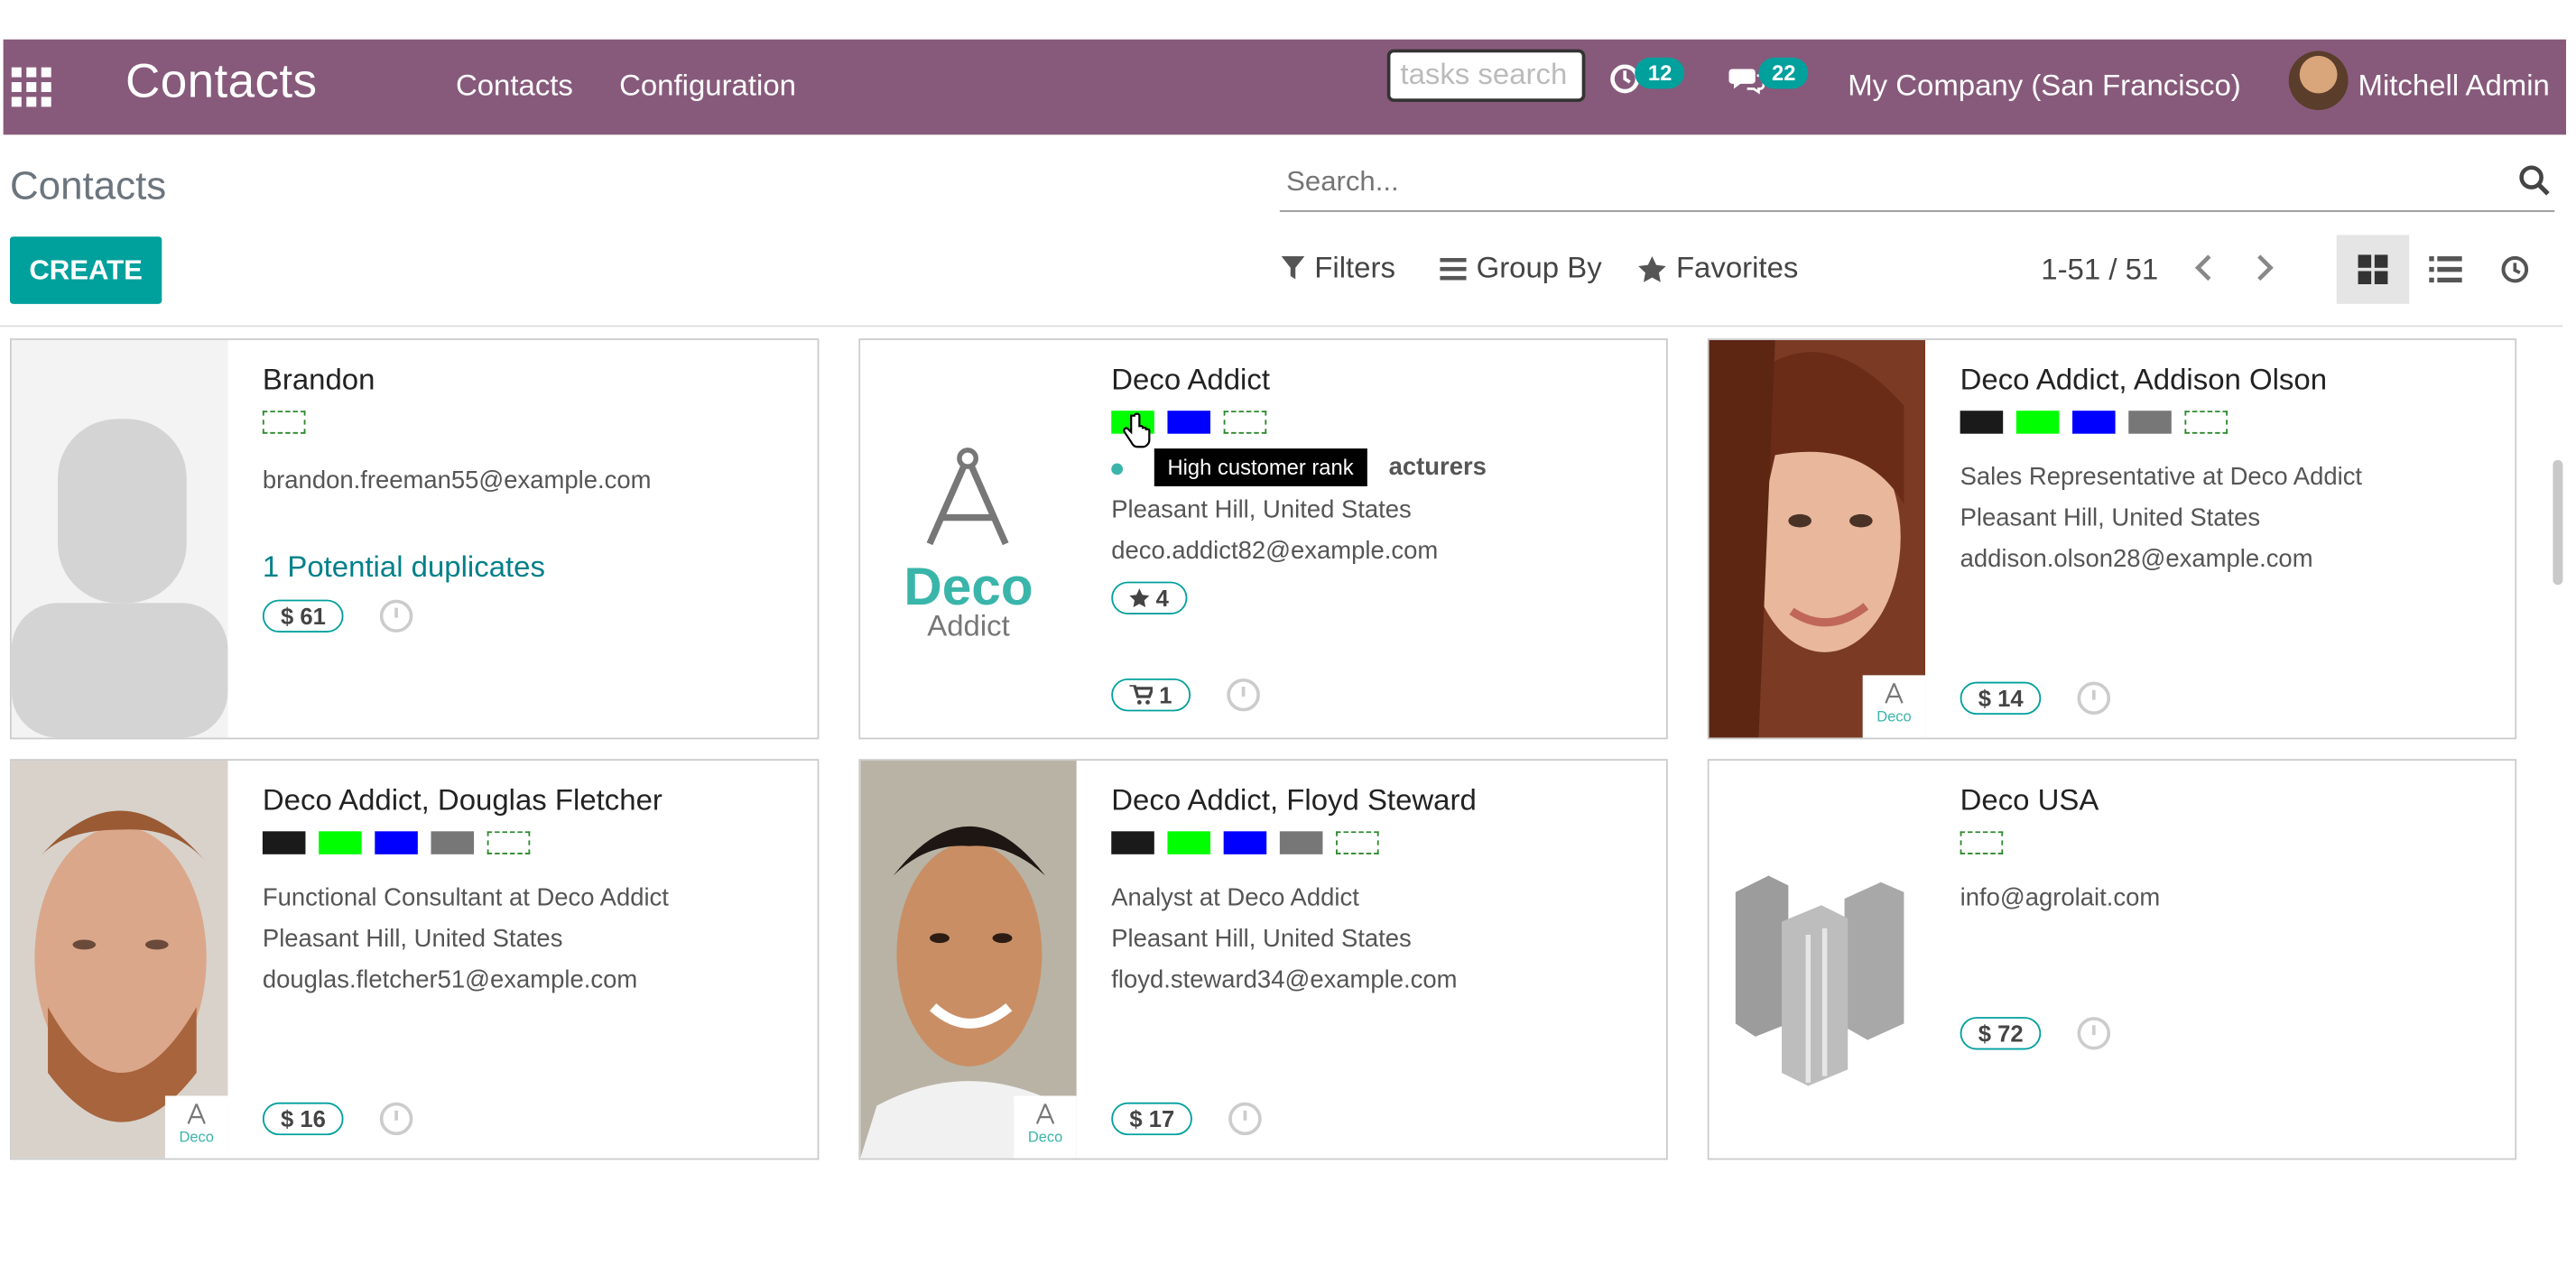  I want to click on tasks-search-input: tasks search, so click(1486, 75).